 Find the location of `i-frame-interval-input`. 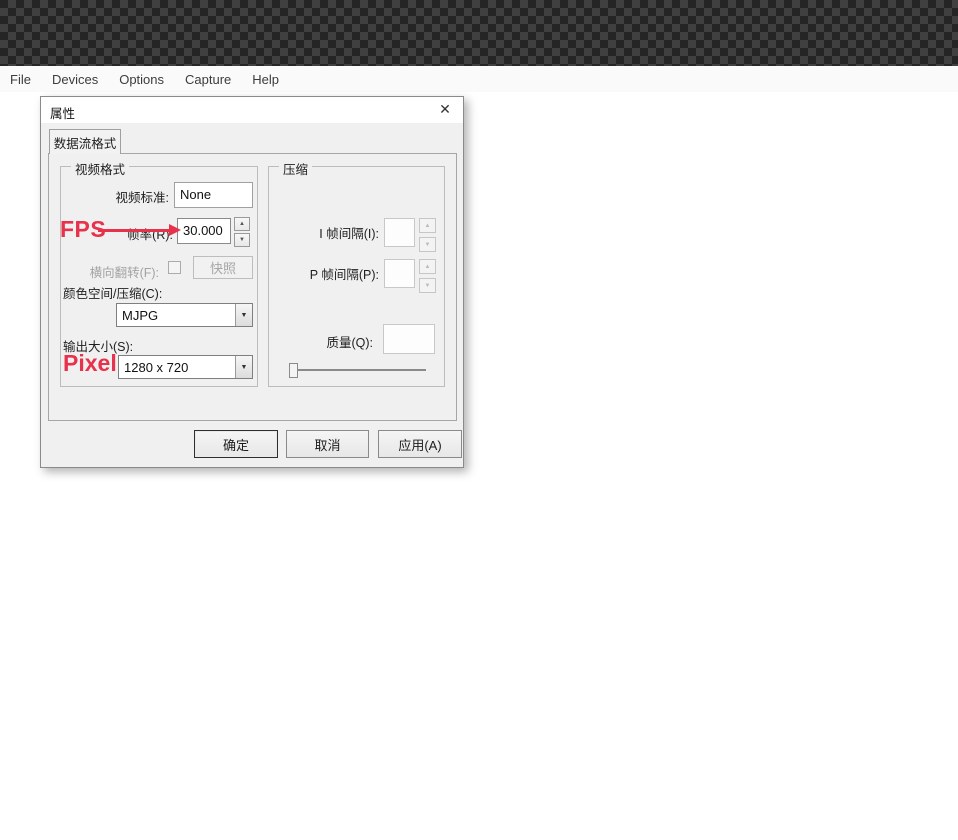

i-frame-interval-input is located at coordinates (399, 232).